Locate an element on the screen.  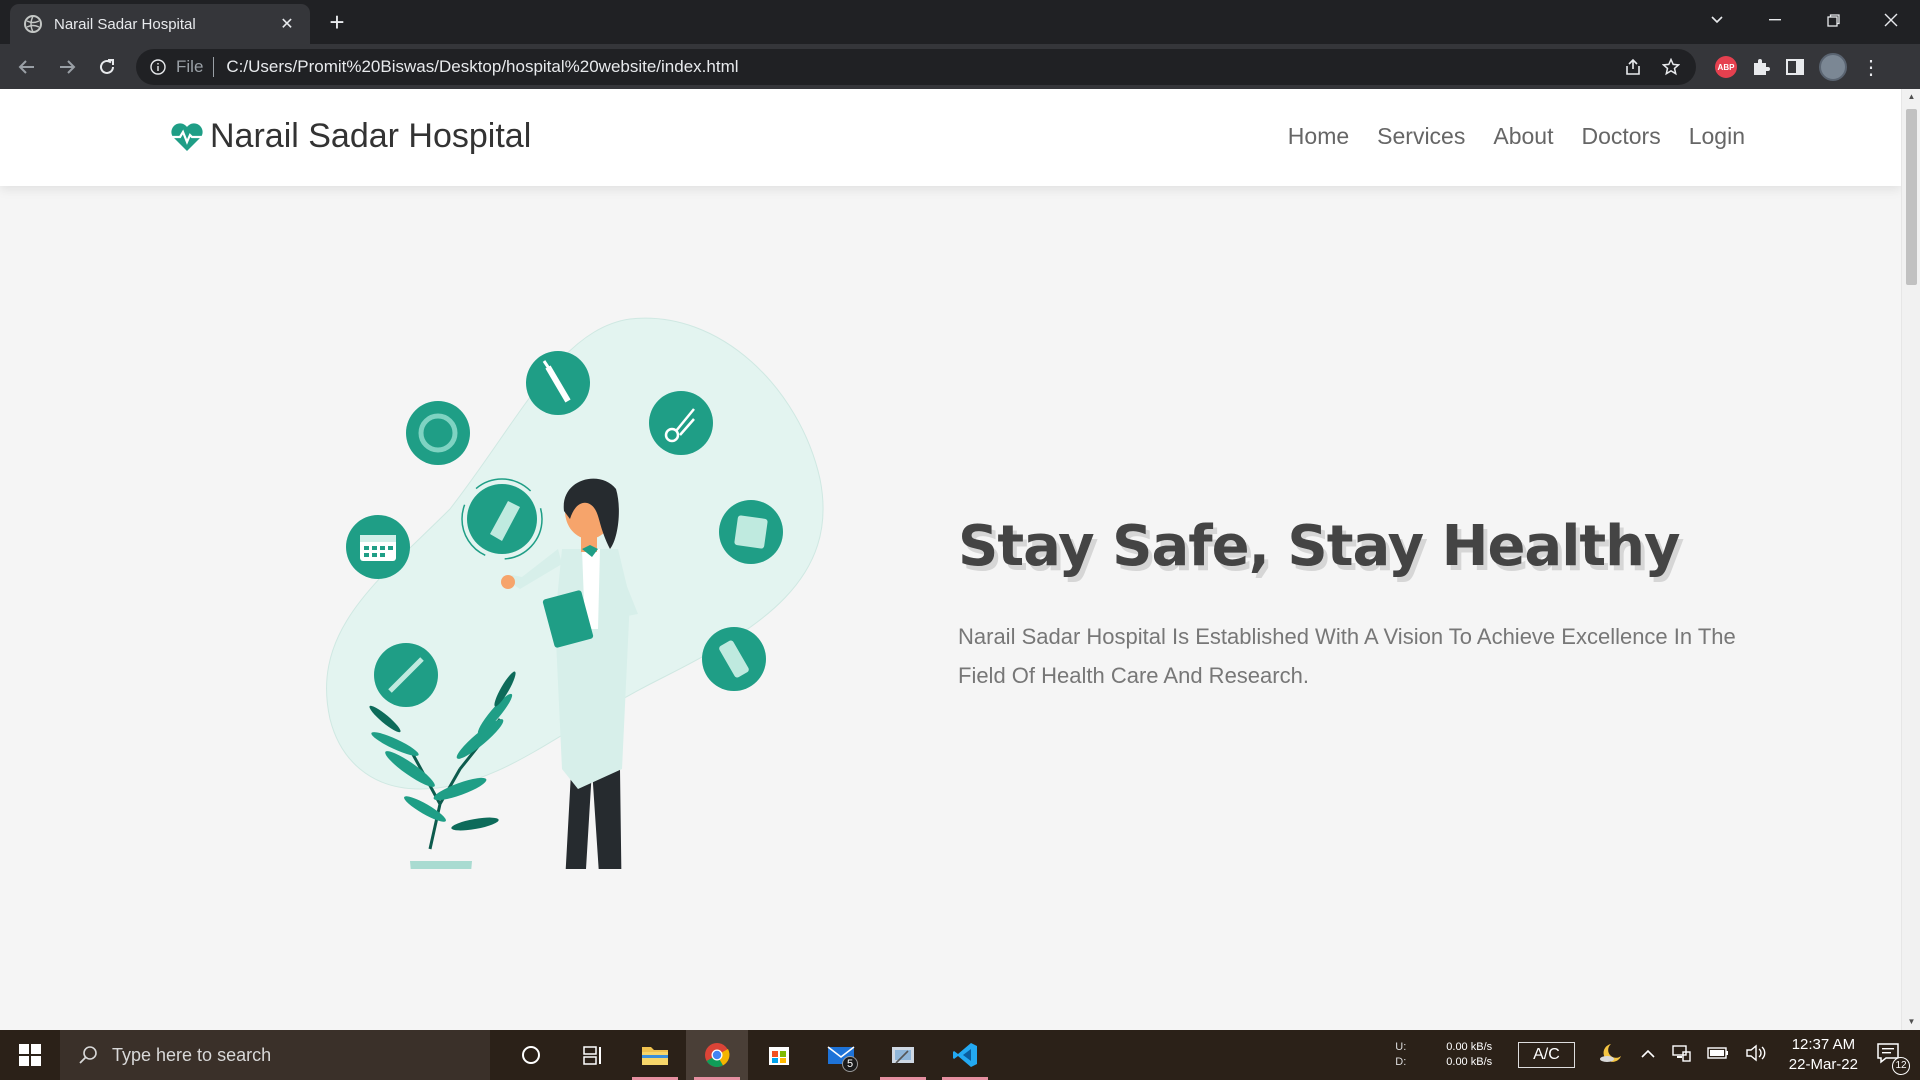
scroll-up-icon: ▲ is located at coordinates (1911, 97).